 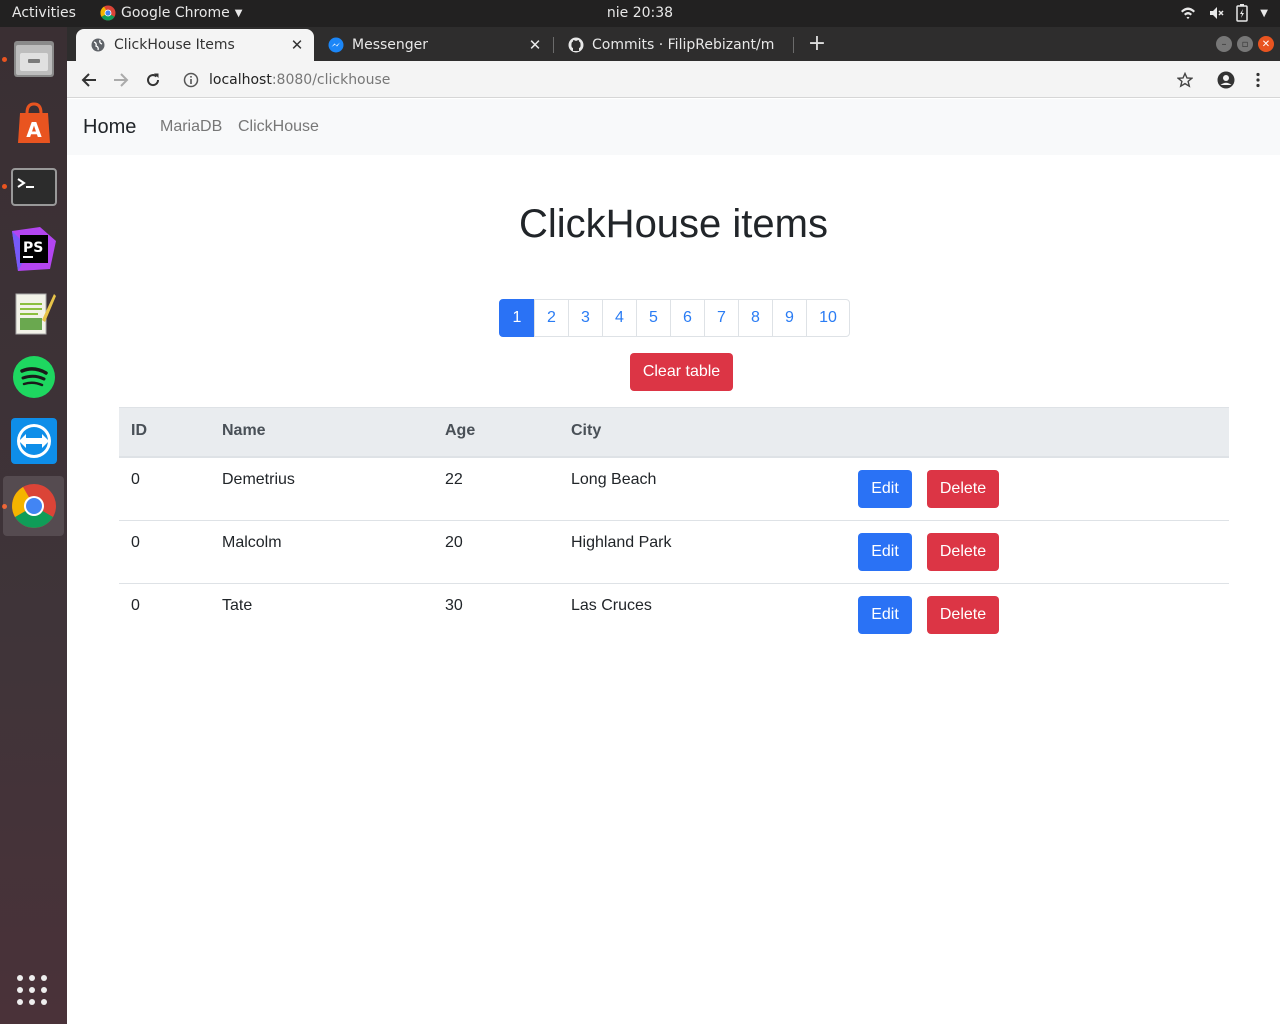 I want to click on tab-title: ClickHouse Items, so click(x=174, y=45).